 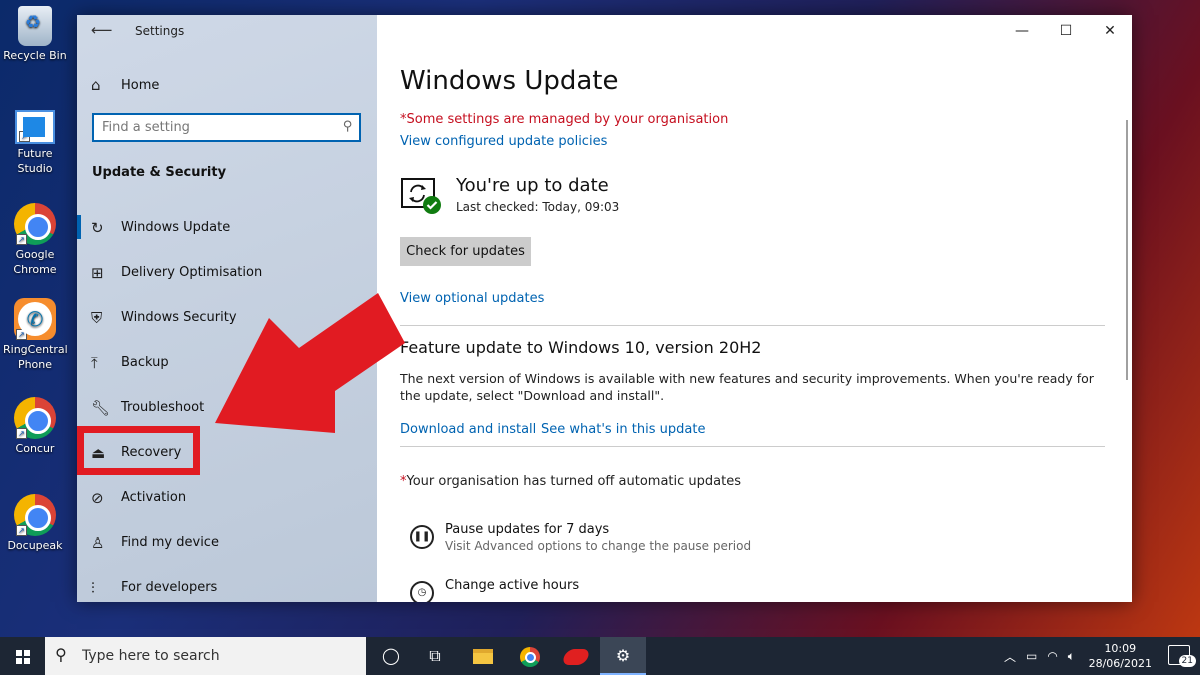 I want to click on sidebar-item-windows-update: ↻ Windows Update, so click(x=227, y=227).